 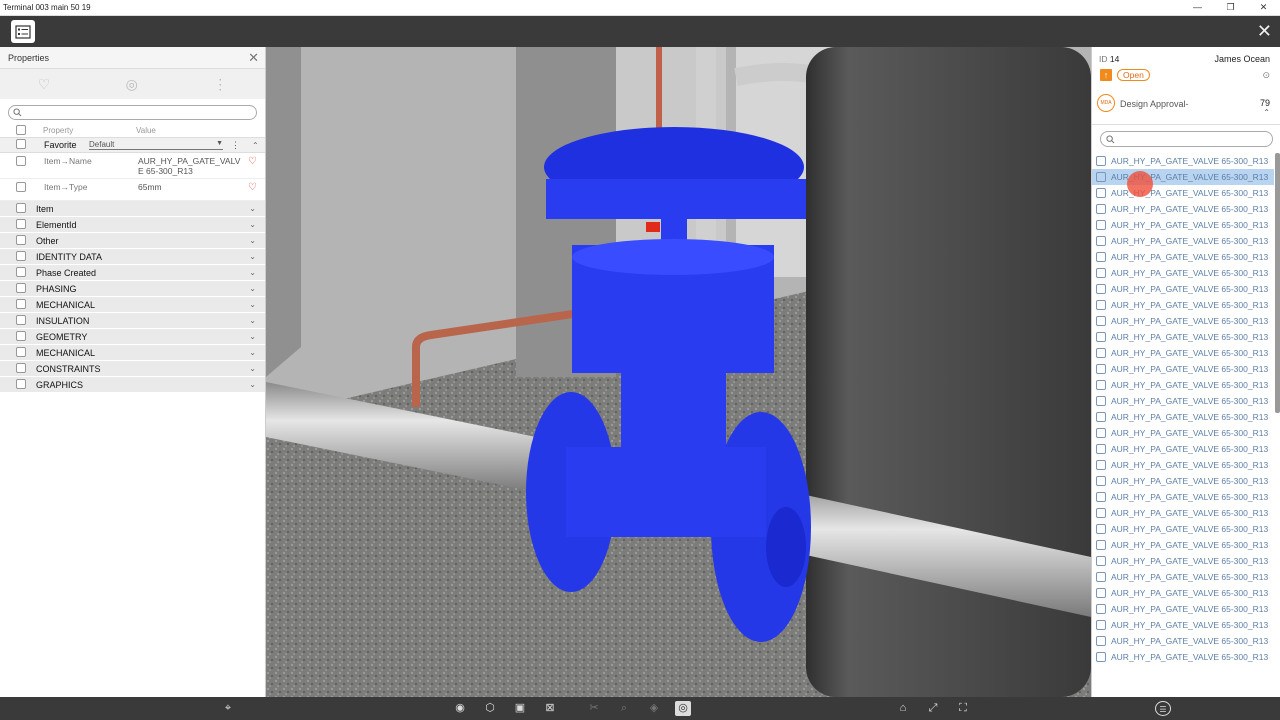 What do you see at coordinates (132, 241) in the screenshot?
I see `section-row: Other ⌄` at bounding box center [132, 241].